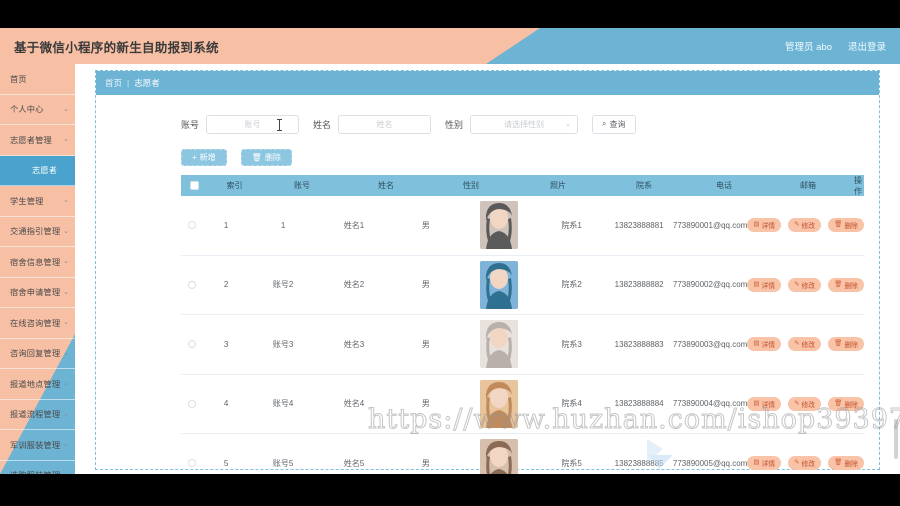 Image resolution: width=900 pixels, height=506 pixels. I want to click on sidebar-item-3: 志愿者, so click(37, 170).